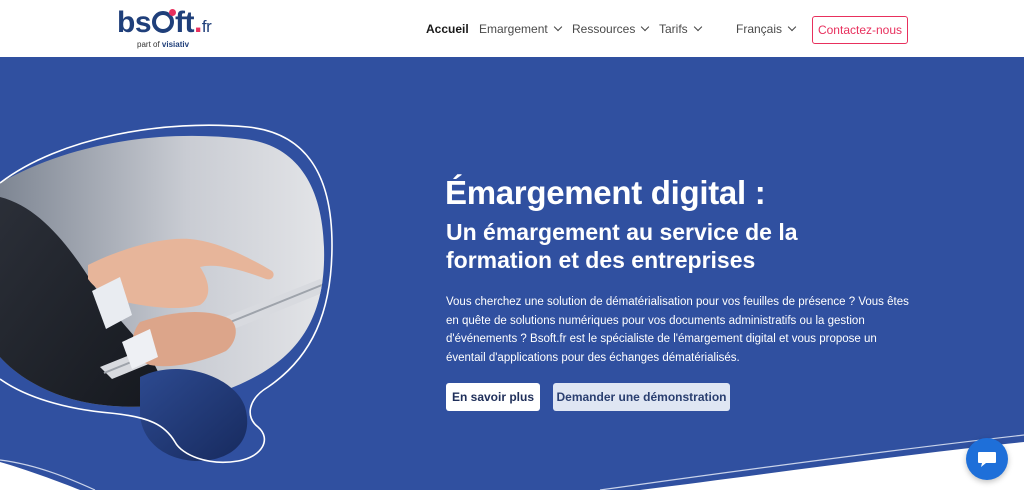 Image resolution: width=1024 pixels, height=490 pixels. What do you see at coordinates (163, 44) in the screenshot?
I see `logo-tagline: part of visiativ` at bounding box center [163, 44].